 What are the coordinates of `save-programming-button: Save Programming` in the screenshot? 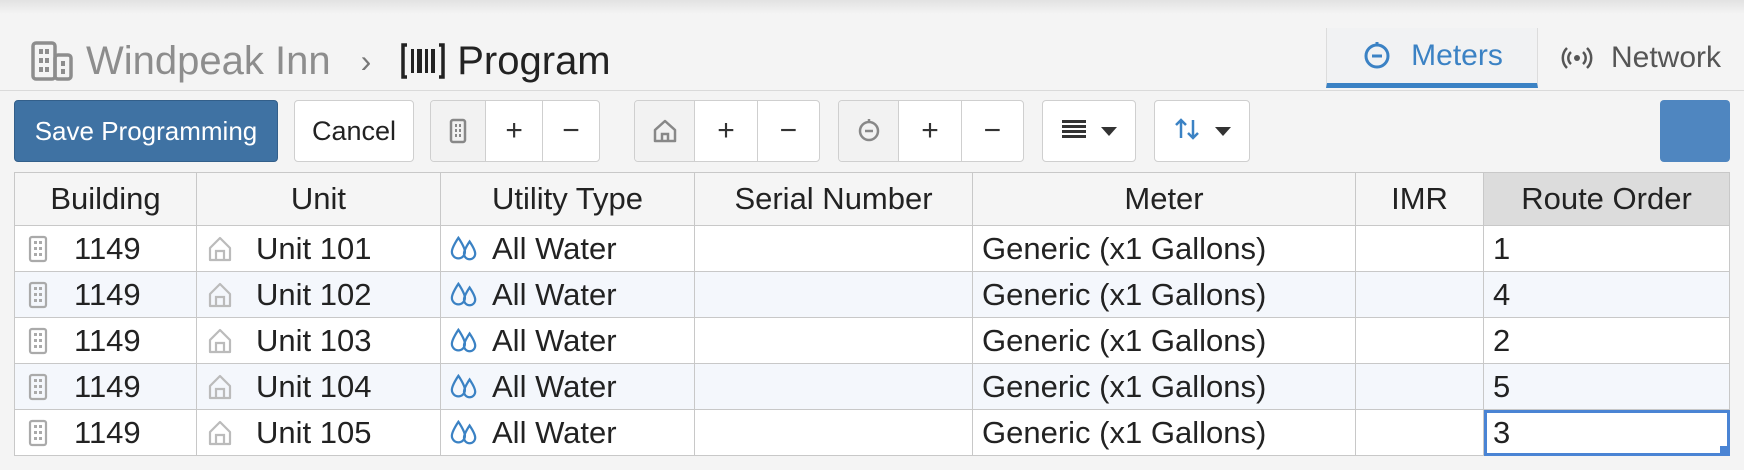 It's located at (146, 131).